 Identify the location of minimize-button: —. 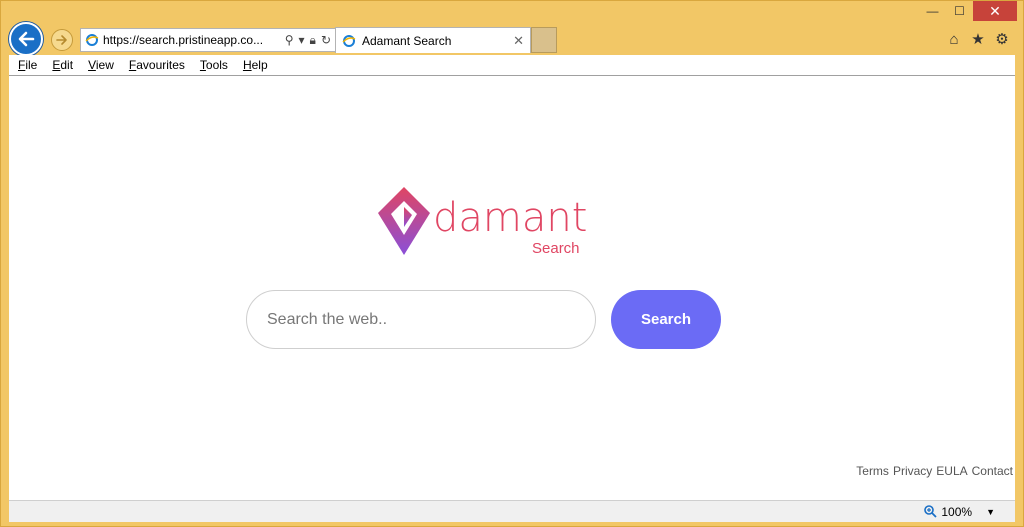
(932, 11).